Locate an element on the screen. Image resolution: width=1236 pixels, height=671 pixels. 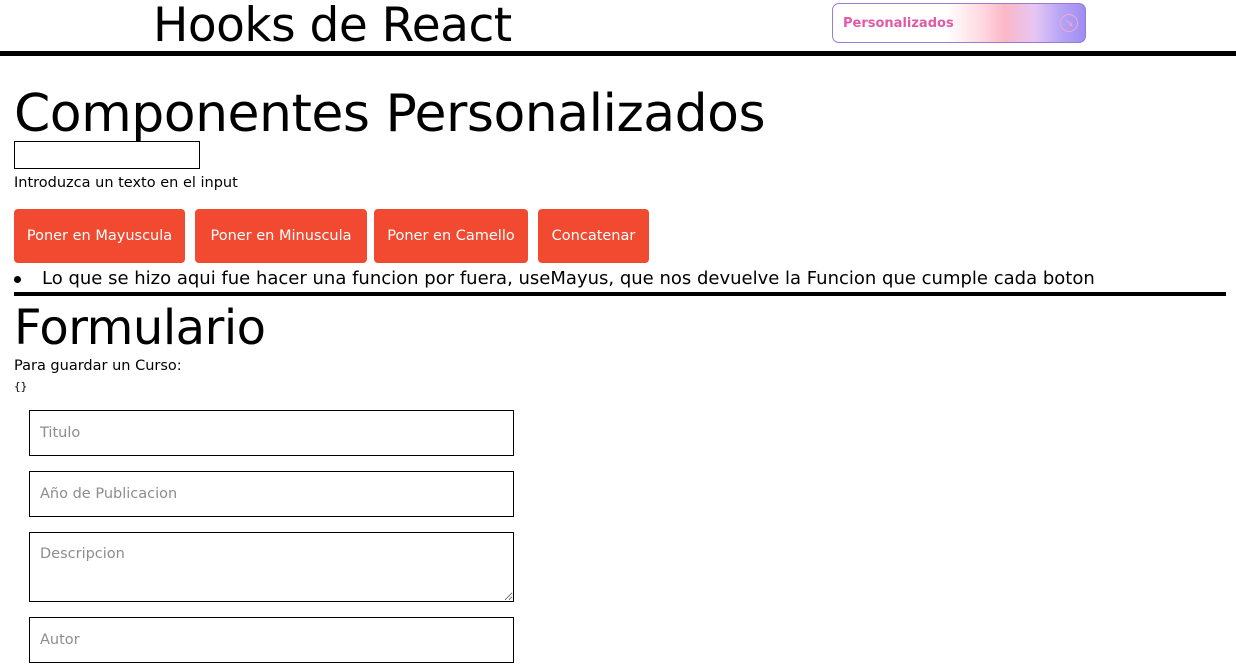
page-header: Hooks de React Personalizados ↘ is located at coordinates (618, 28).